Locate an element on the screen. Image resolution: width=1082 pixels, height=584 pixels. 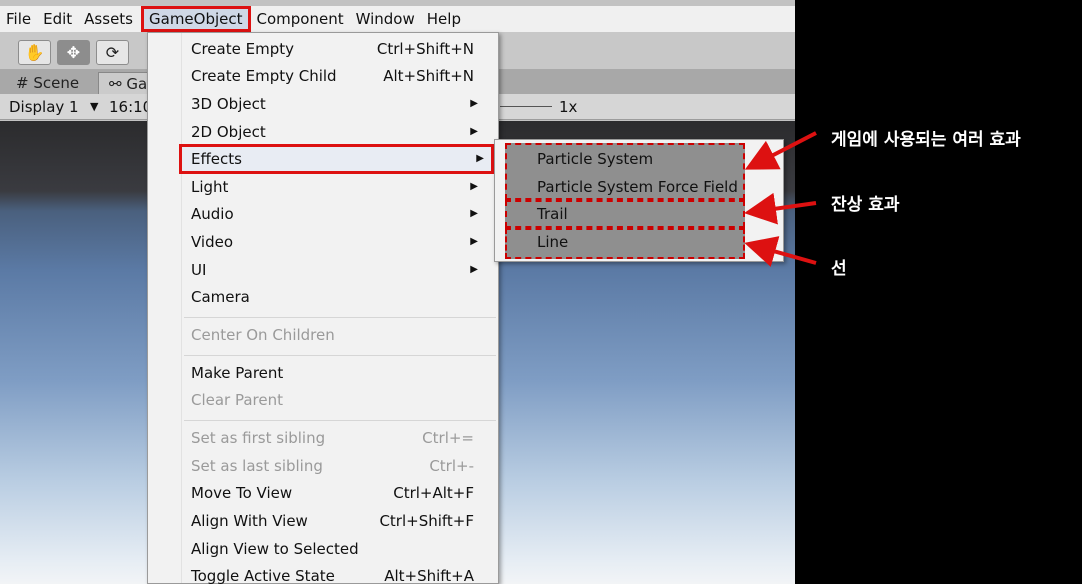
arrow-trail is located at coordinates (780, 208).